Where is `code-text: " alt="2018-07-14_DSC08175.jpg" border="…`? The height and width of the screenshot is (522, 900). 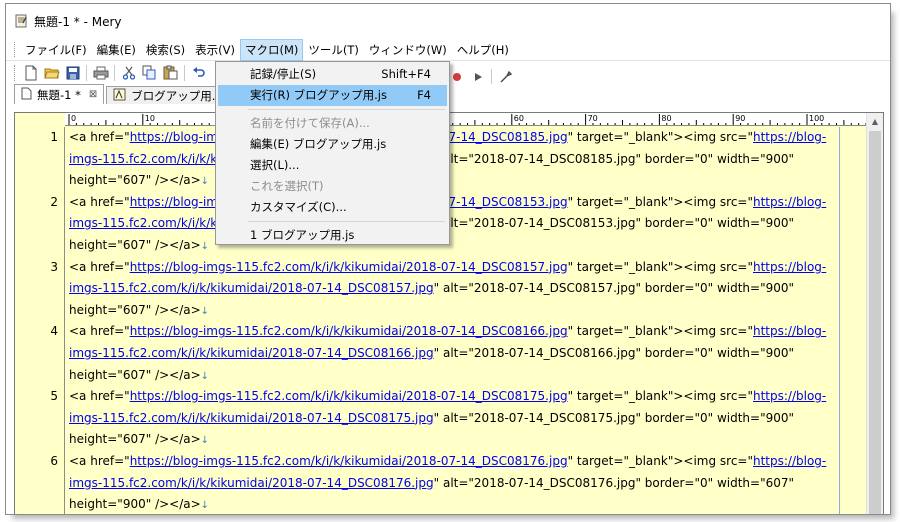
code-text: " alt="2018-07-14_DSC08175.jpg" border="… is located at coordinates (614, 417).